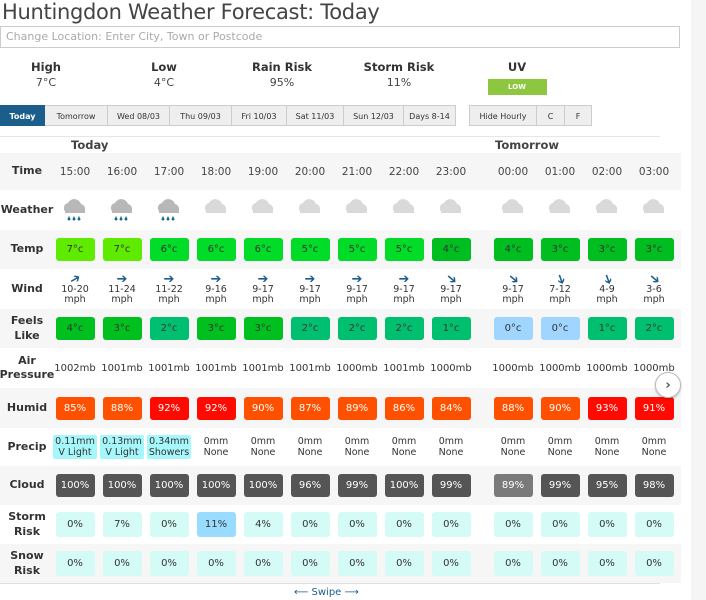  Describe the element at coordinates (122, 368) in the screenshot. I see `cell-pressure: 1001mb` at that location.